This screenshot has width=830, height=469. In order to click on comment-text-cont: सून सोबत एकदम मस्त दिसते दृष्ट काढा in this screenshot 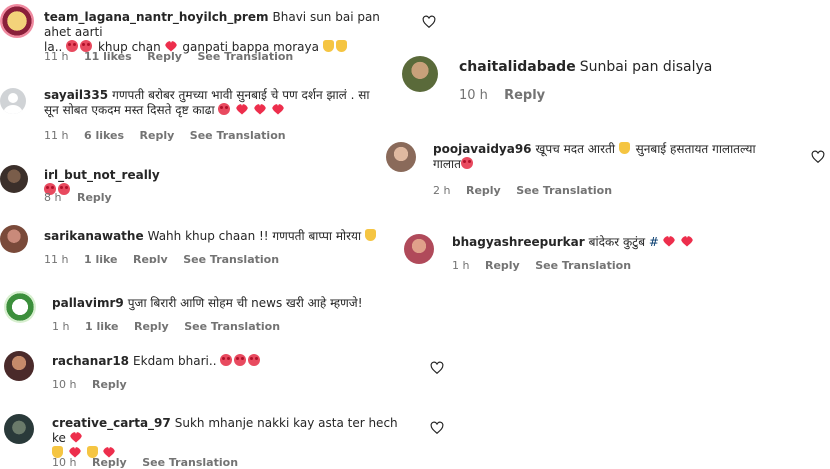, I will do `click(129, 110)`.